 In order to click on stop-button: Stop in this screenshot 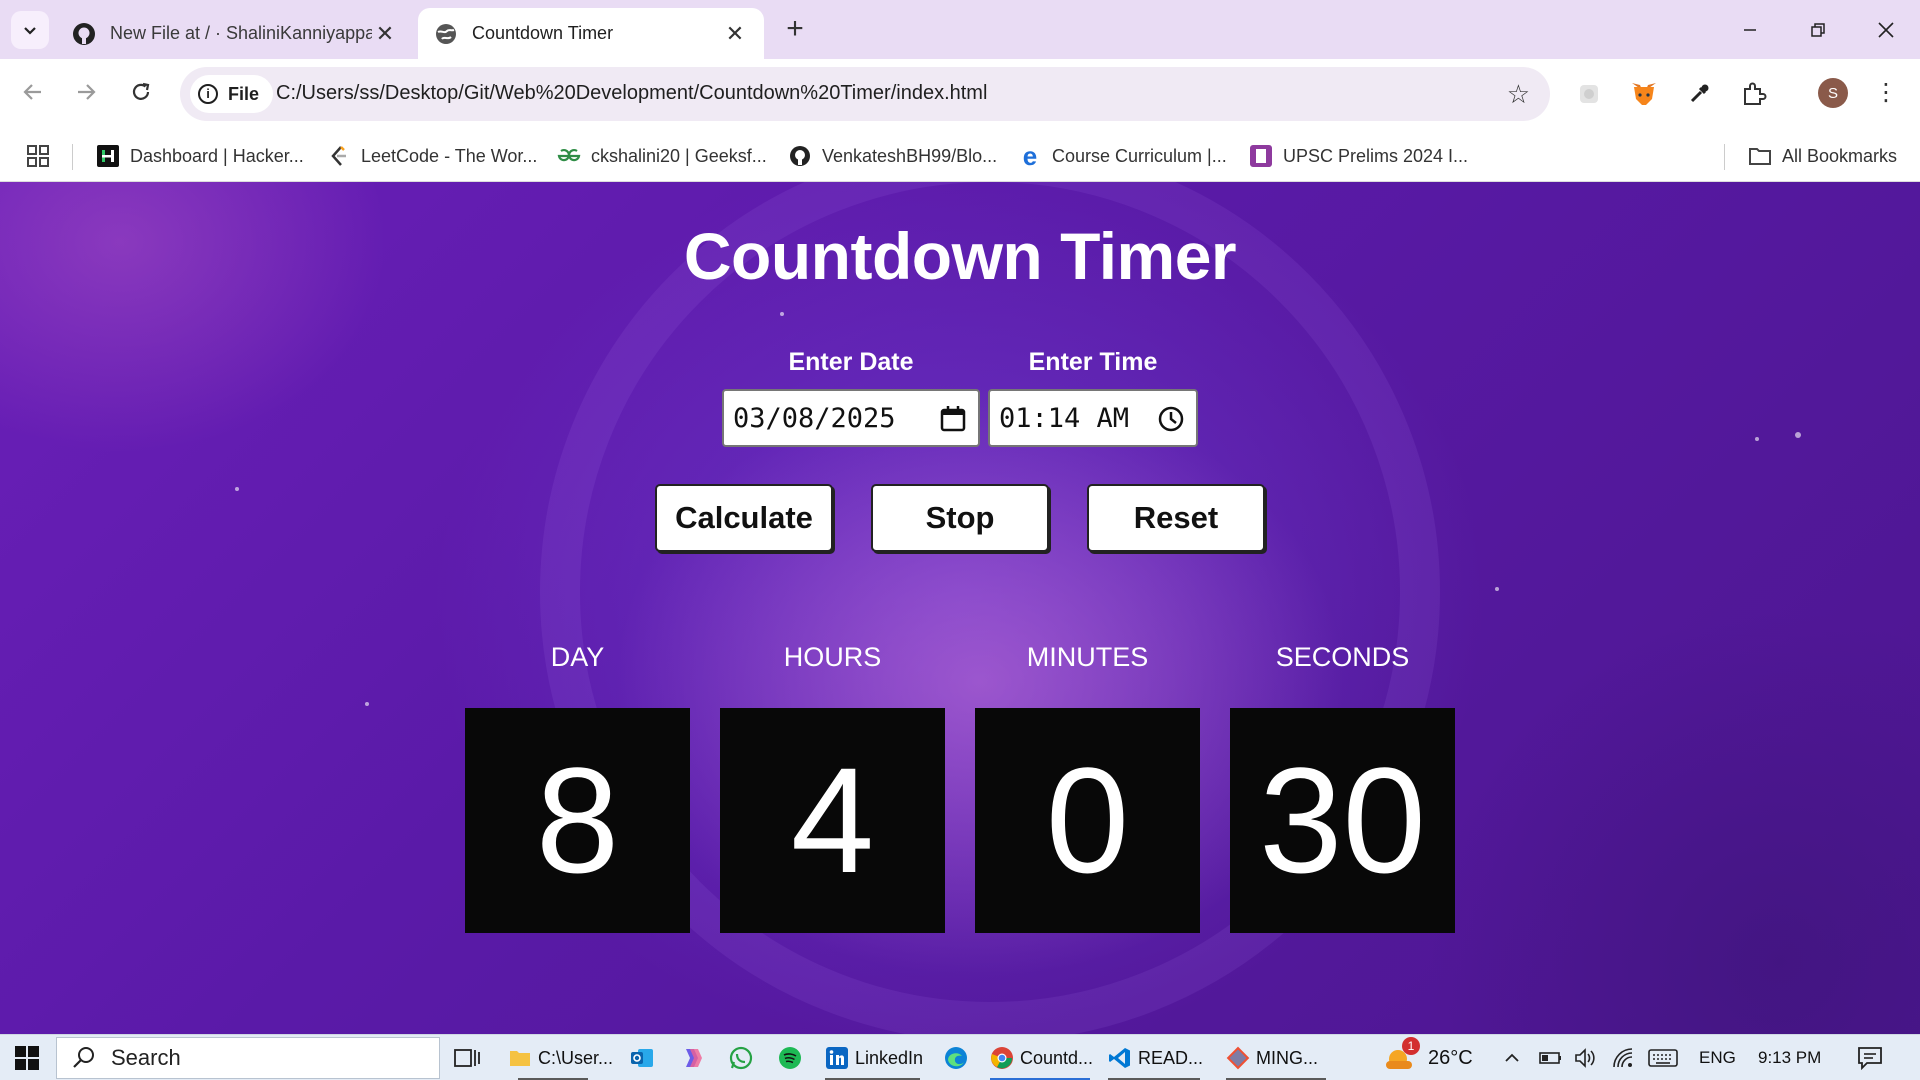, I will do `click(960, 518)`.